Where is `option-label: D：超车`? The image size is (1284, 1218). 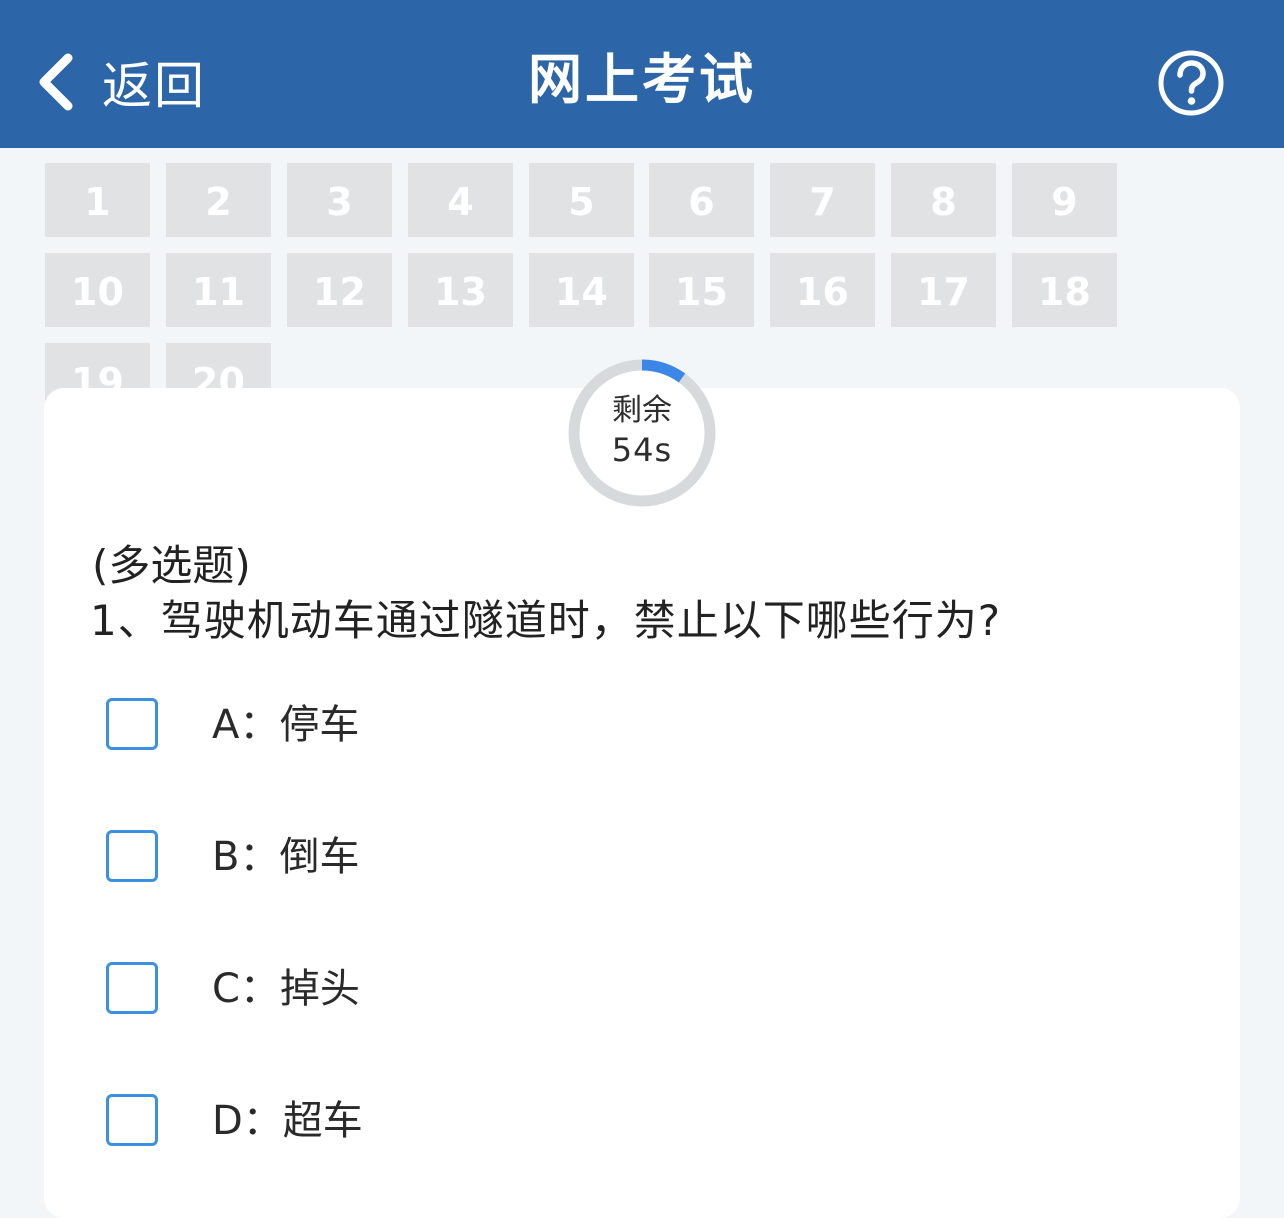
option-label: D：超车 is located at coordinates (287, 1121).